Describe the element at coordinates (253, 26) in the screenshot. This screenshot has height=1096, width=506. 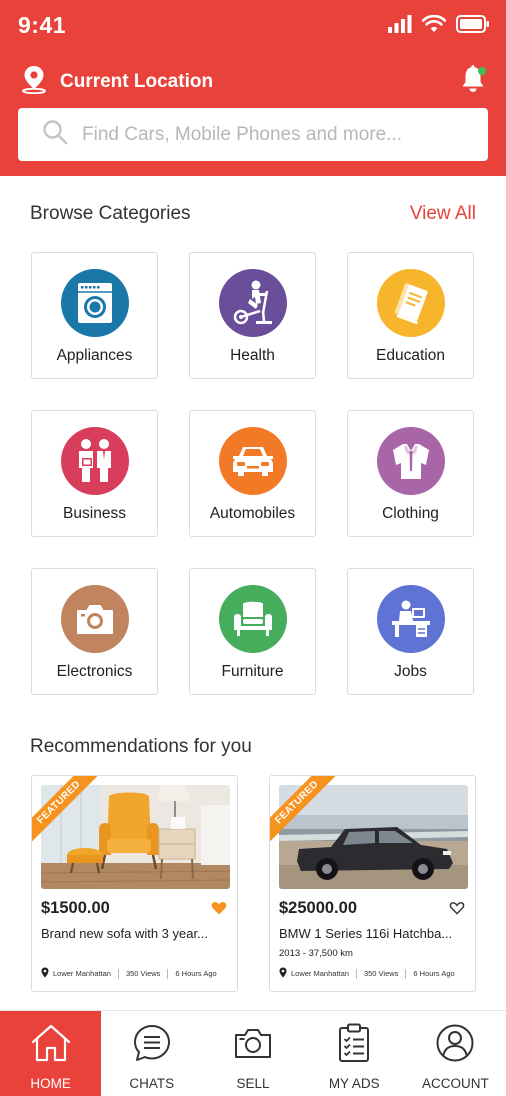
I see `status-bar: 9:41` at that location.